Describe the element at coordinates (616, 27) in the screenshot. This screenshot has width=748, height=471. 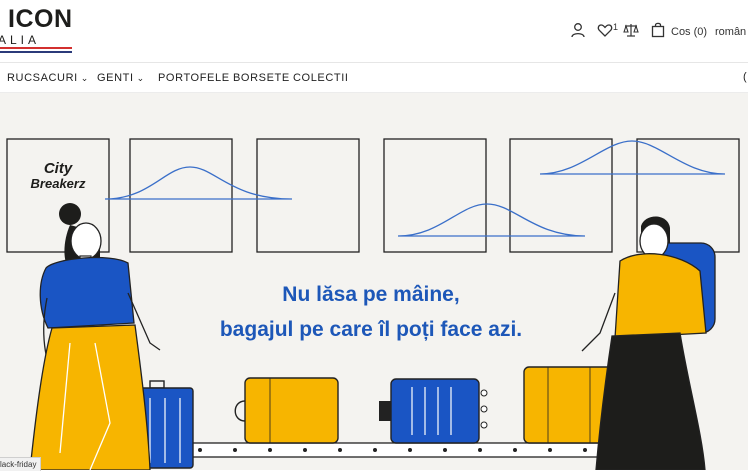
I see `wishlist-count-badge: 1` at that location.